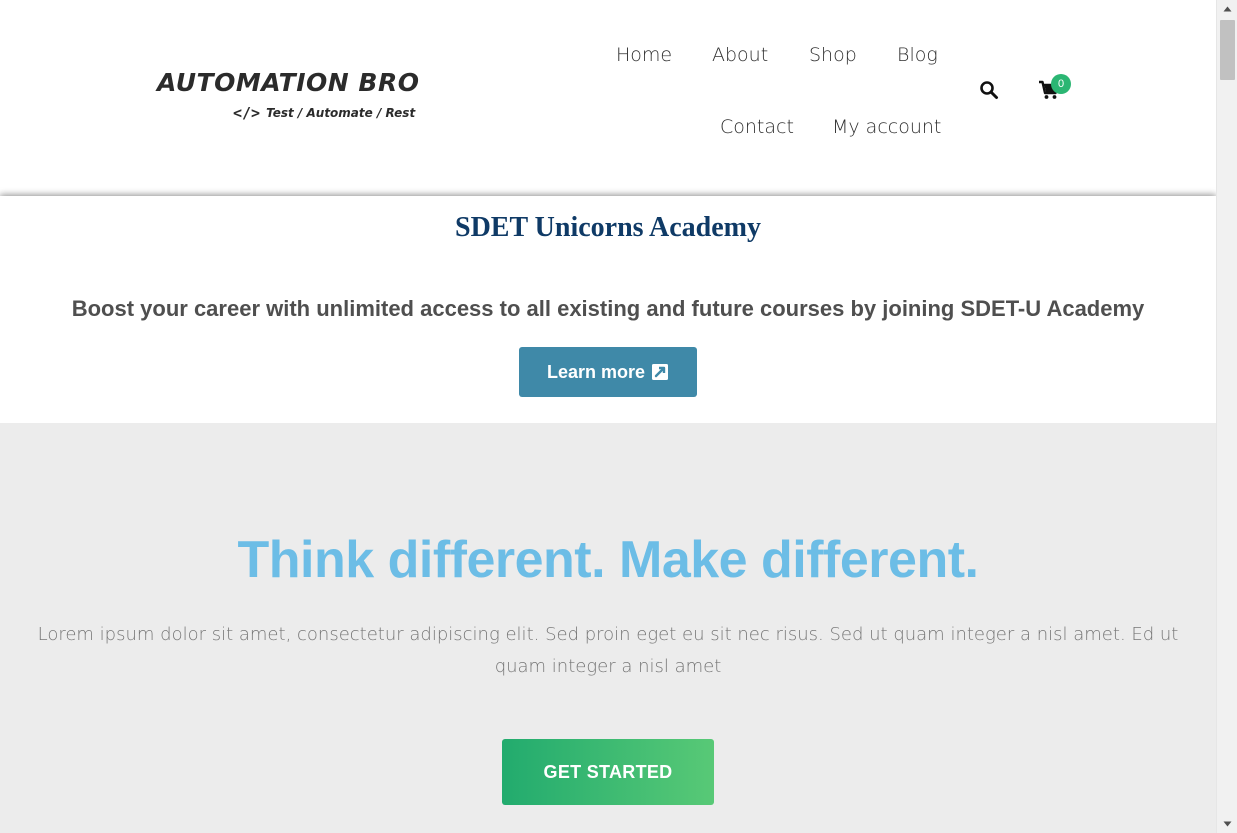 This screenshot has height=833, width=1237. What do you see at coordinates (1227, 824) in the screenshot?
I see `scroll-down-arrow-icon` at bounding box center [1227, 824].